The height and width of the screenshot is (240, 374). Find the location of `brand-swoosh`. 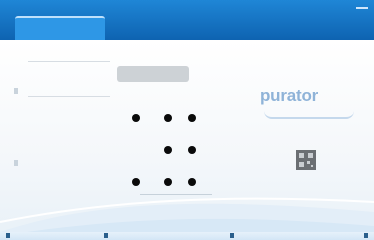

brand-swoosh is located at coordinates (309, 115).